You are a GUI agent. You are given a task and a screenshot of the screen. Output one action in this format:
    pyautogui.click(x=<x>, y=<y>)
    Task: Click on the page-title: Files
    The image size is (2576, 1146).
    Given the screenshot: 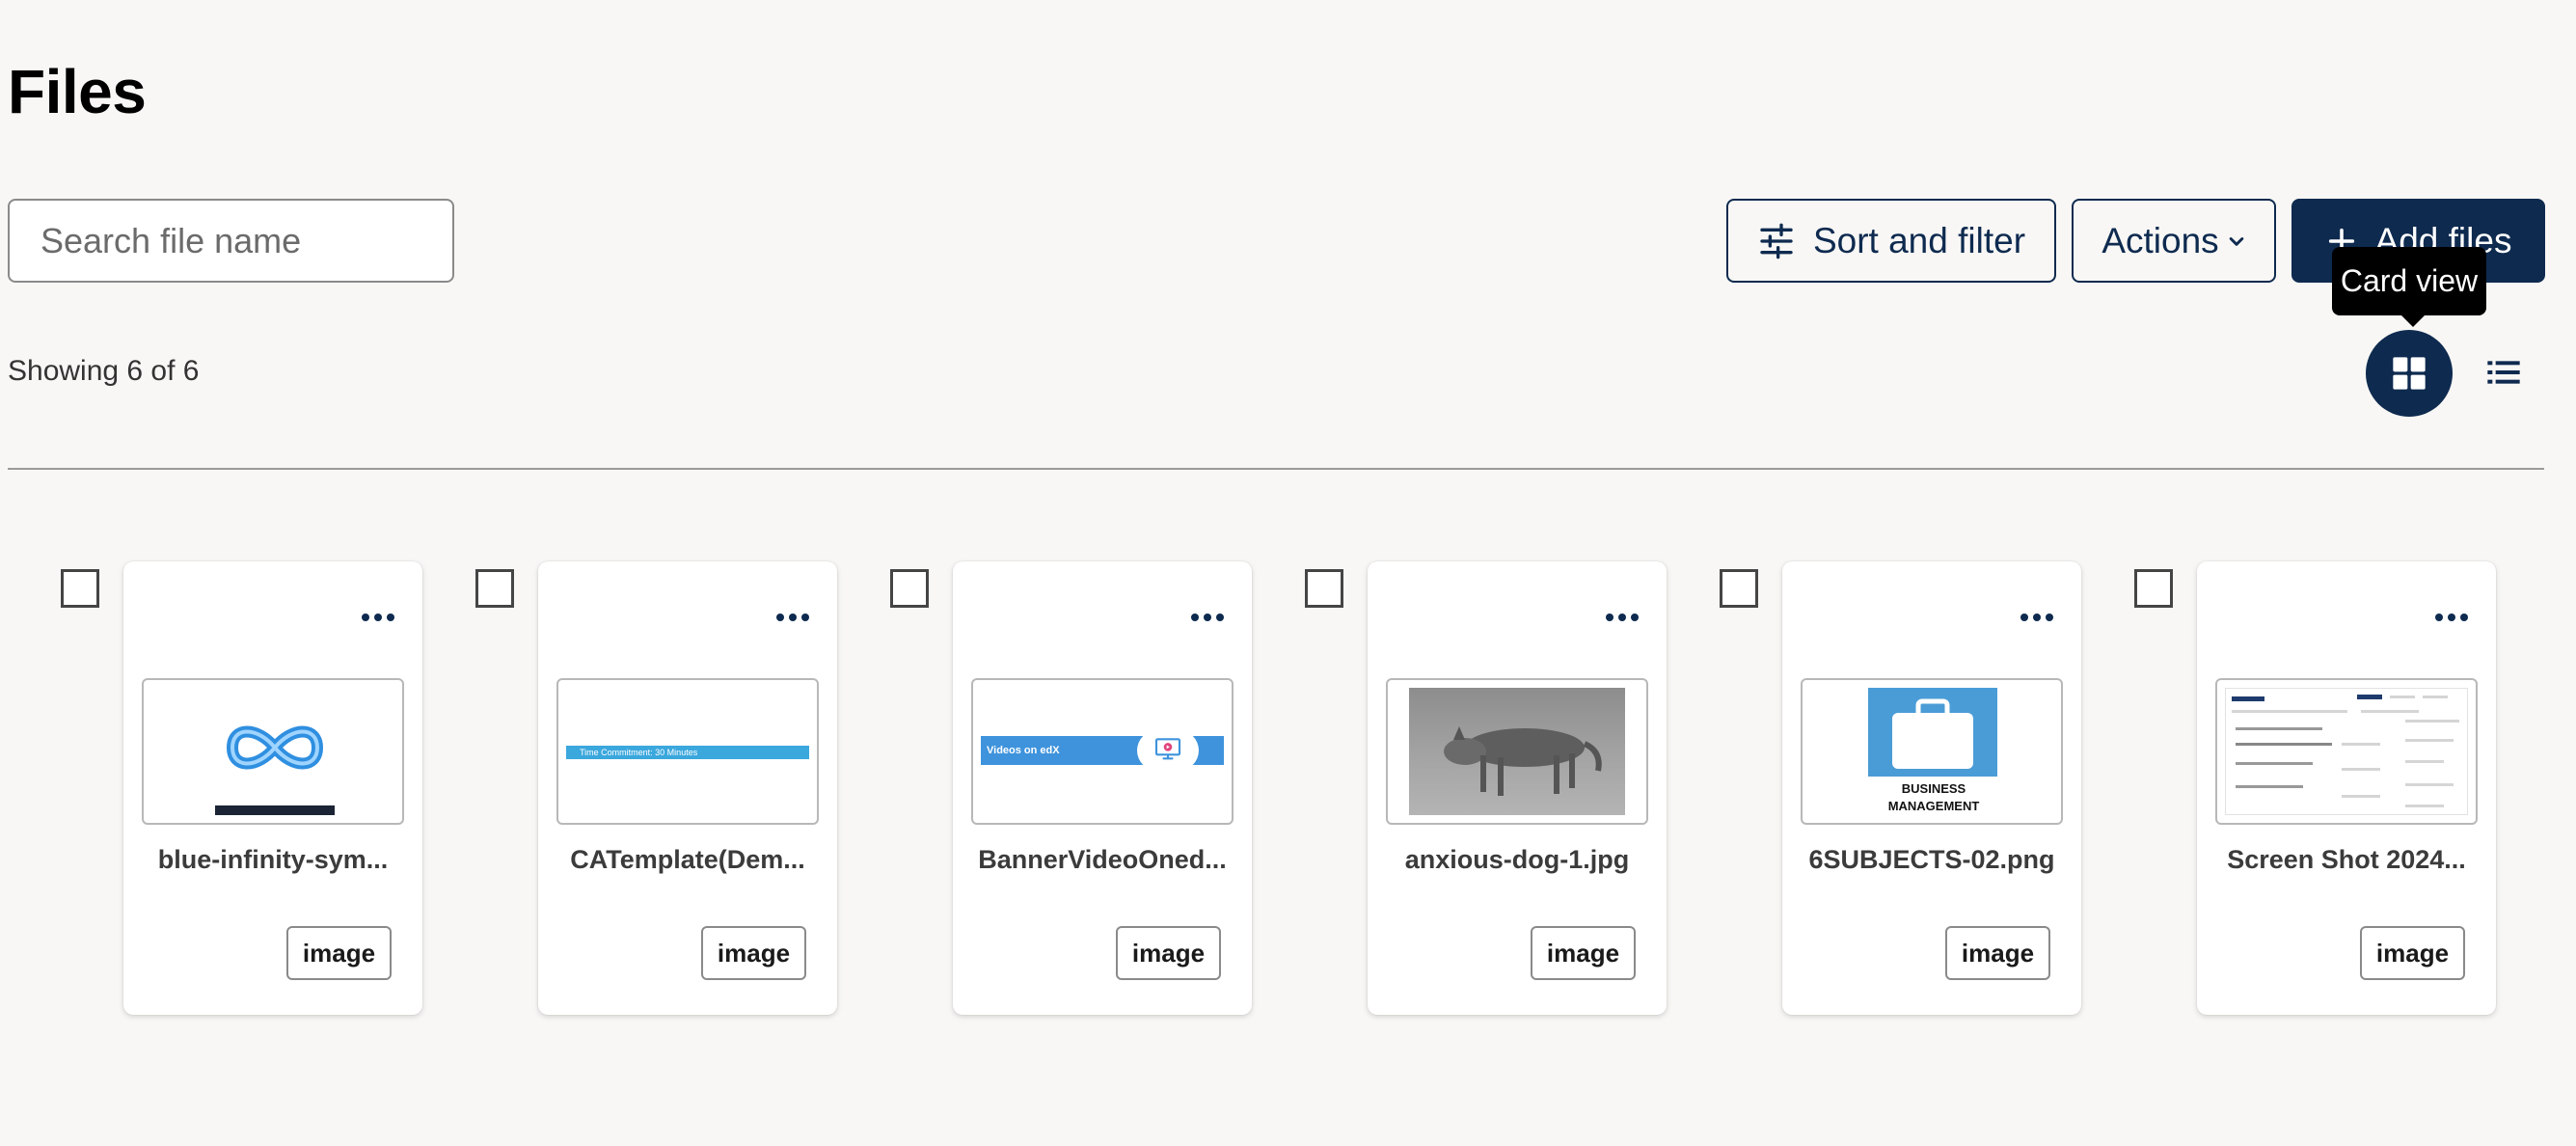 What is the action you would take?
    pyautogui.click(x=77, y=92)
    